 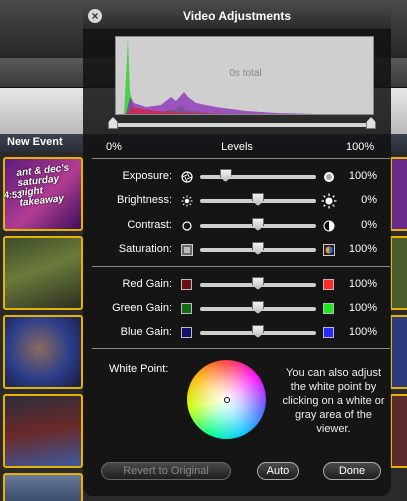 What do you see at coordinates (258, 248) in the screenshot?
I see `saturation-slider-thumb` at bounding box center [258, 248].